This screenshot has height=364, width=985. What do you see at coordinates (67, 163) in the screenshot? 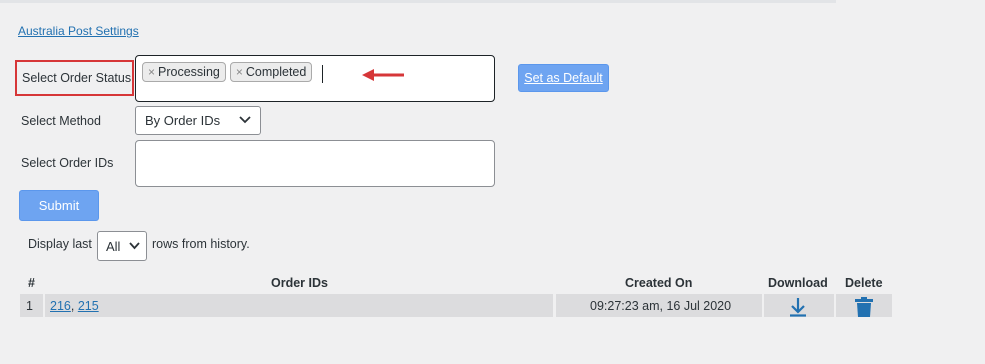
I see `order-ids-label: Select Order IDs` at bounding box center [67, 163].